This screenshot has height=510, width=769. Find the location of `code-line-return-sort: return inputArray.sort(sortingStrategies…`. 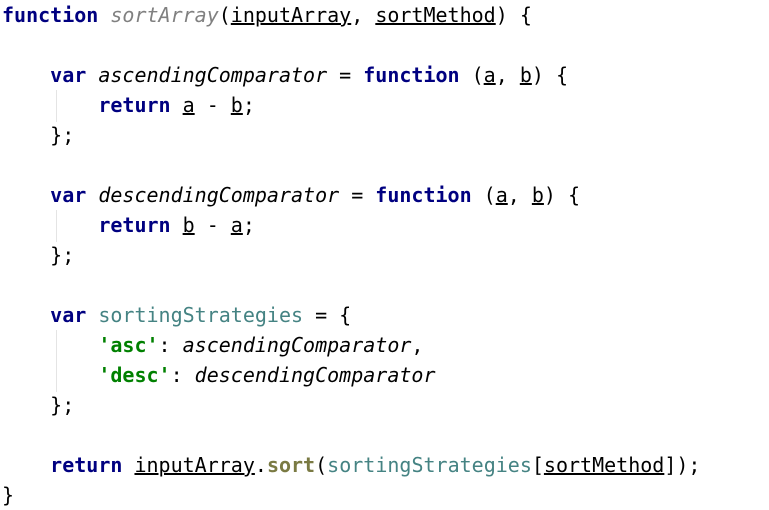

code-line-return-sort: return inputArray.sort(sortingStrategies… is located at coordinates (351, 465).